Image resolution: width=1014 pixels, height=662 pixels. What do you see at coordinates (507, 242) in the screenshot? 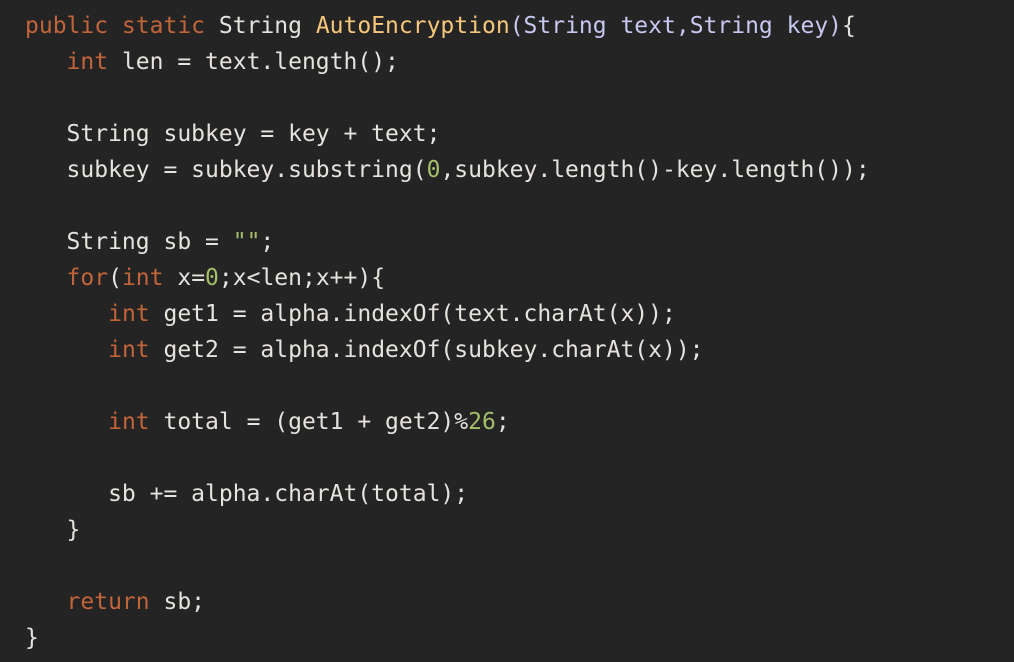
I see `code-line: String sb = "";` at bounding box center [507, 242].